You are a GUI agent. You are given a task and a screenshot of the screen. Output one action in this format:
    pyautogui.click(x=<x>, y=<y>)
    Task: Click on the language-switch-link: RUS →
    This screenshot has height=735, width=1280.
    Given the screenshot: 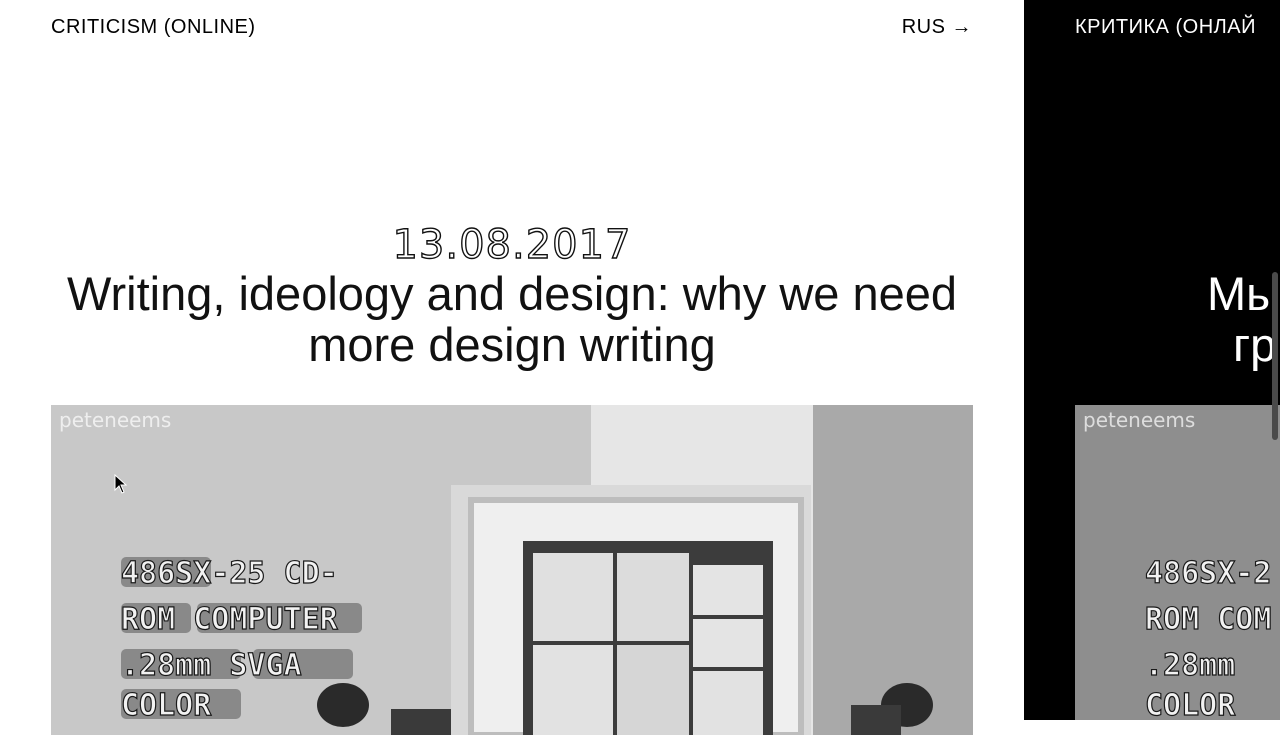 What is the action you would take?
    pyautogui.click(x=937, y=27)
    